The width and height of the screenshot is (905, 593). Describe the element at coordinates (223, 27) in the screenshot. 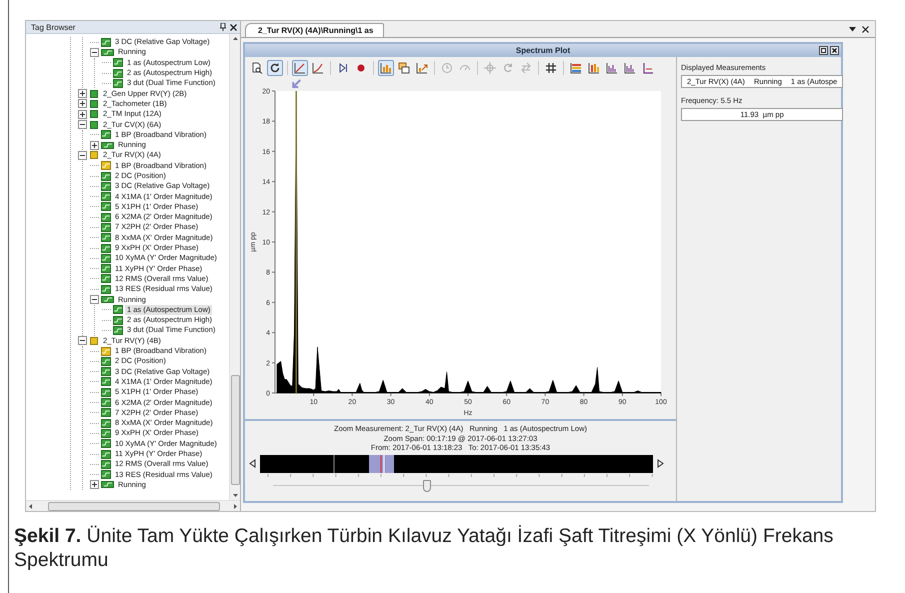

I see `pin-icon` at that location.